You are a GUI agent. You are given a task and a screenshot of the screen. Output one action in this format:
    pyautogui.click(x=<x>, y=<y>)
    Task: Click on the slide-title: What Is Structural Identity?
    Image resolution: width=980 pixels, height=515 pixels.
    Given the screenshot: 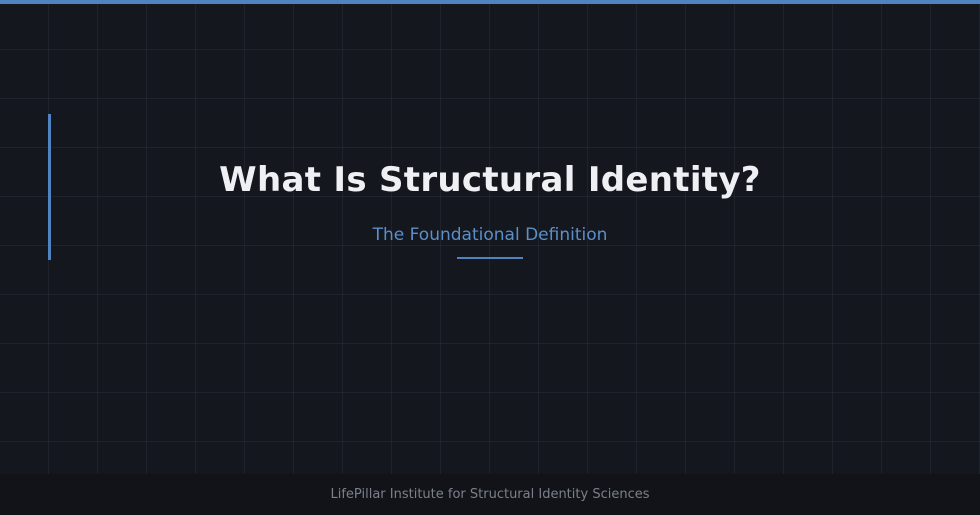 What is the action you would take?
    pyautogui.click(x=490, y=180)
    